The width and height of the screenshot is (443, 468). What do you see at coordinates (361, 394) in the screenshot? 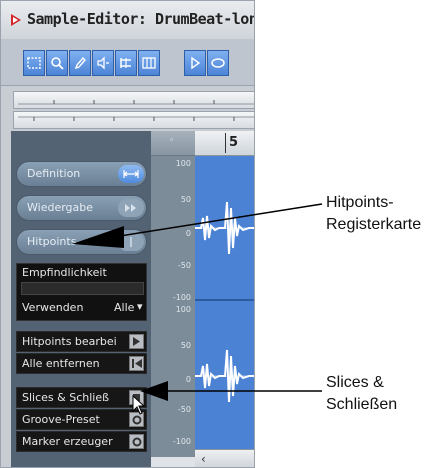
I see `slices-callout: Slices & Schließen` at bounding box center [361, 394].